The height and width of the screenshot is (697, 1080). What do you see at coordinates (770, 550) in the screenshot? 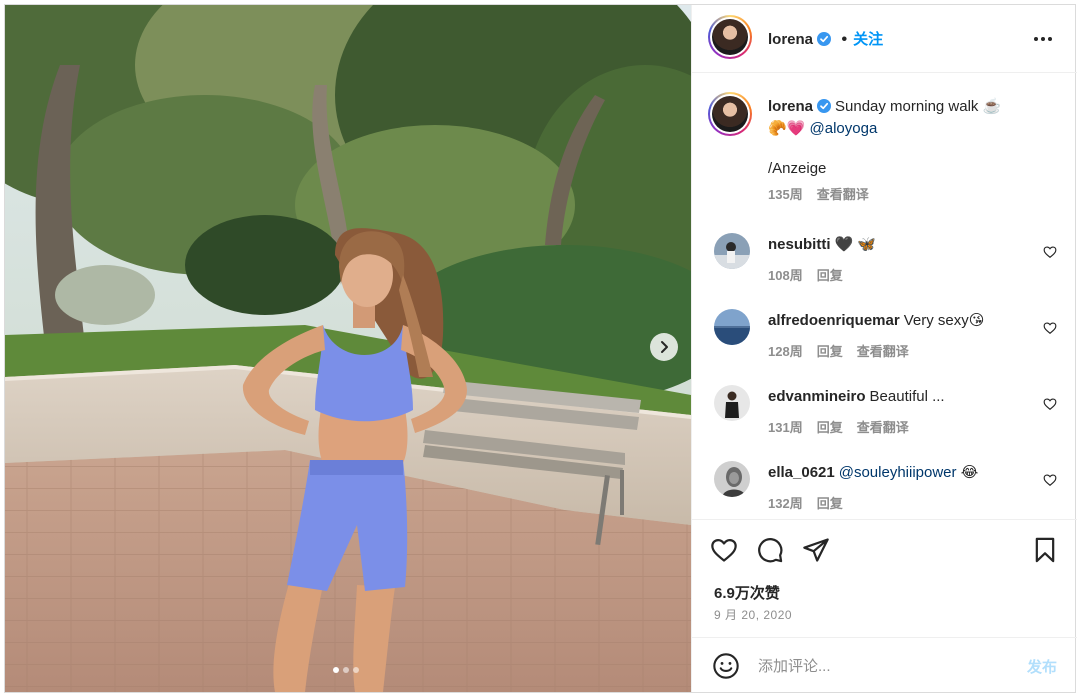
I see `comment-bubble-icon` at bounding box center [770, 550].